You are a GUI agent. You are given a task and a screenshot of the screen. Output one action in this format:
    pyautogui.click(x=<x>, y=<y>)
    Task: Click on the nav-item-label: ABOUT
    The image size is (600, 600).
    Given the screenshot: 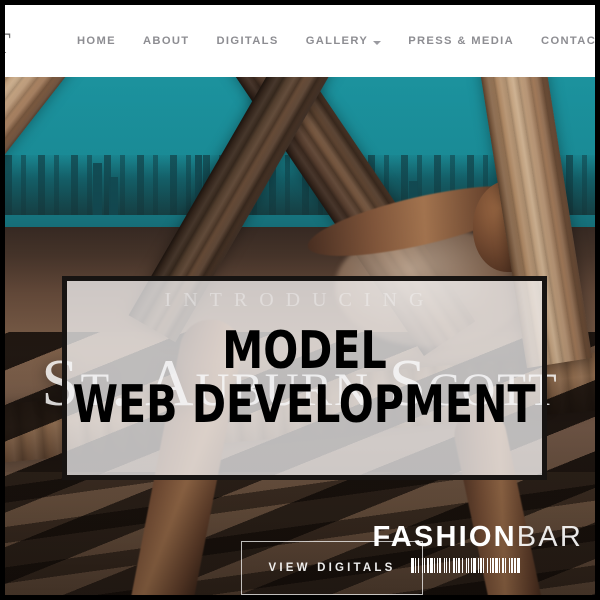 What is the action you would take?
    pyautogui.click(x=166, y=41)
    